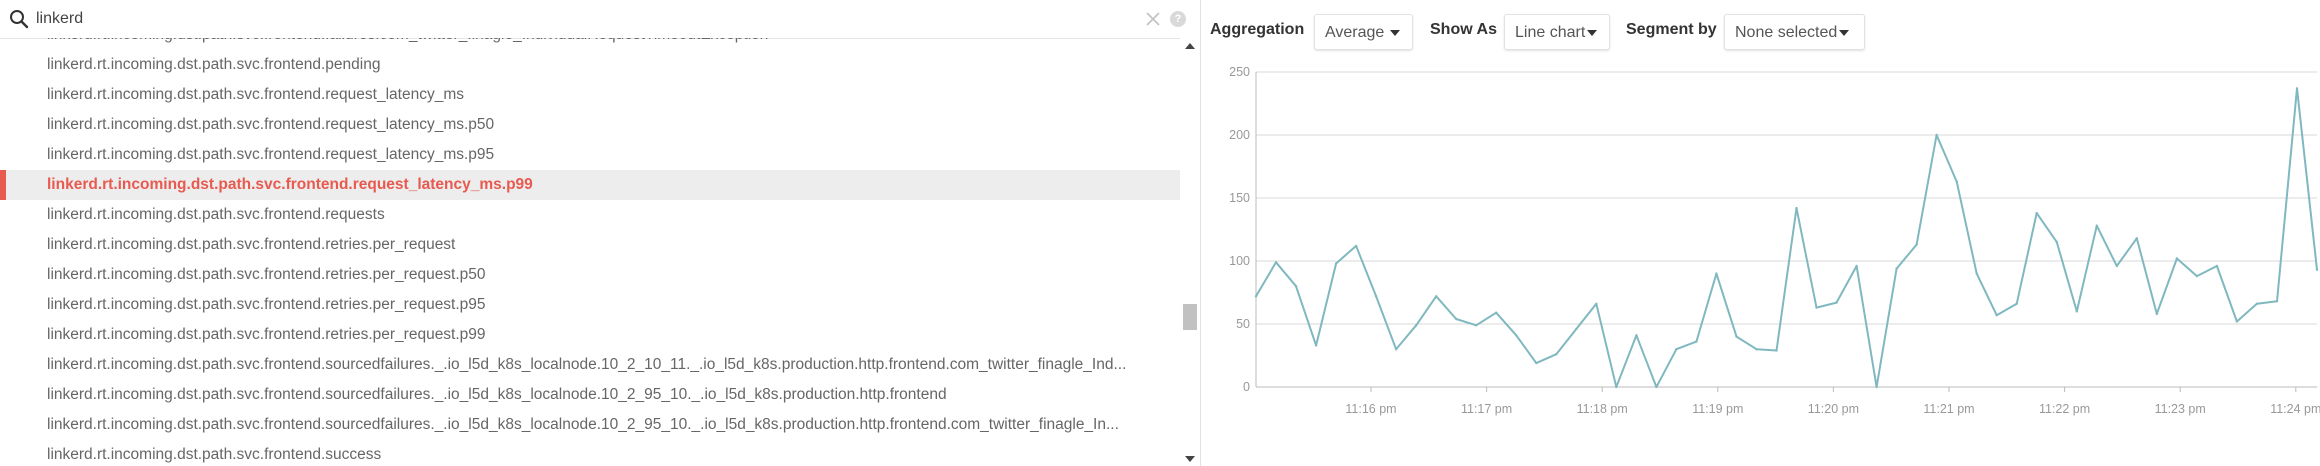 Image resolution: width=2320 pixels, height=466 pixels. What do you see at coordinates (2064, 409) in the screenshot?
I see `x-tick-label: 11:22 pm` at bounding box center [2064, 409].